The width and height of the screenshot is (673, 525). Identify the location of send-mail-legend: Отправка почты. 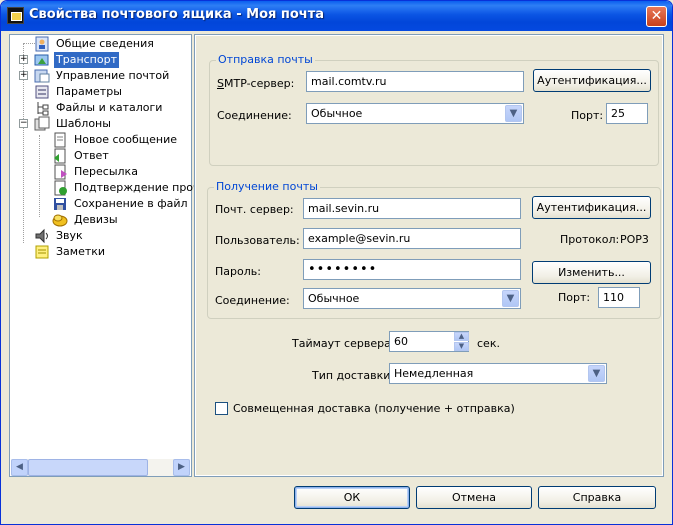
(265, 59).